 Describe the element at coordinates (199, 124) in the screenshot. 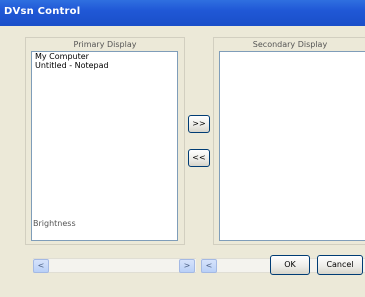

I see `move-right-button: >>` at that location.